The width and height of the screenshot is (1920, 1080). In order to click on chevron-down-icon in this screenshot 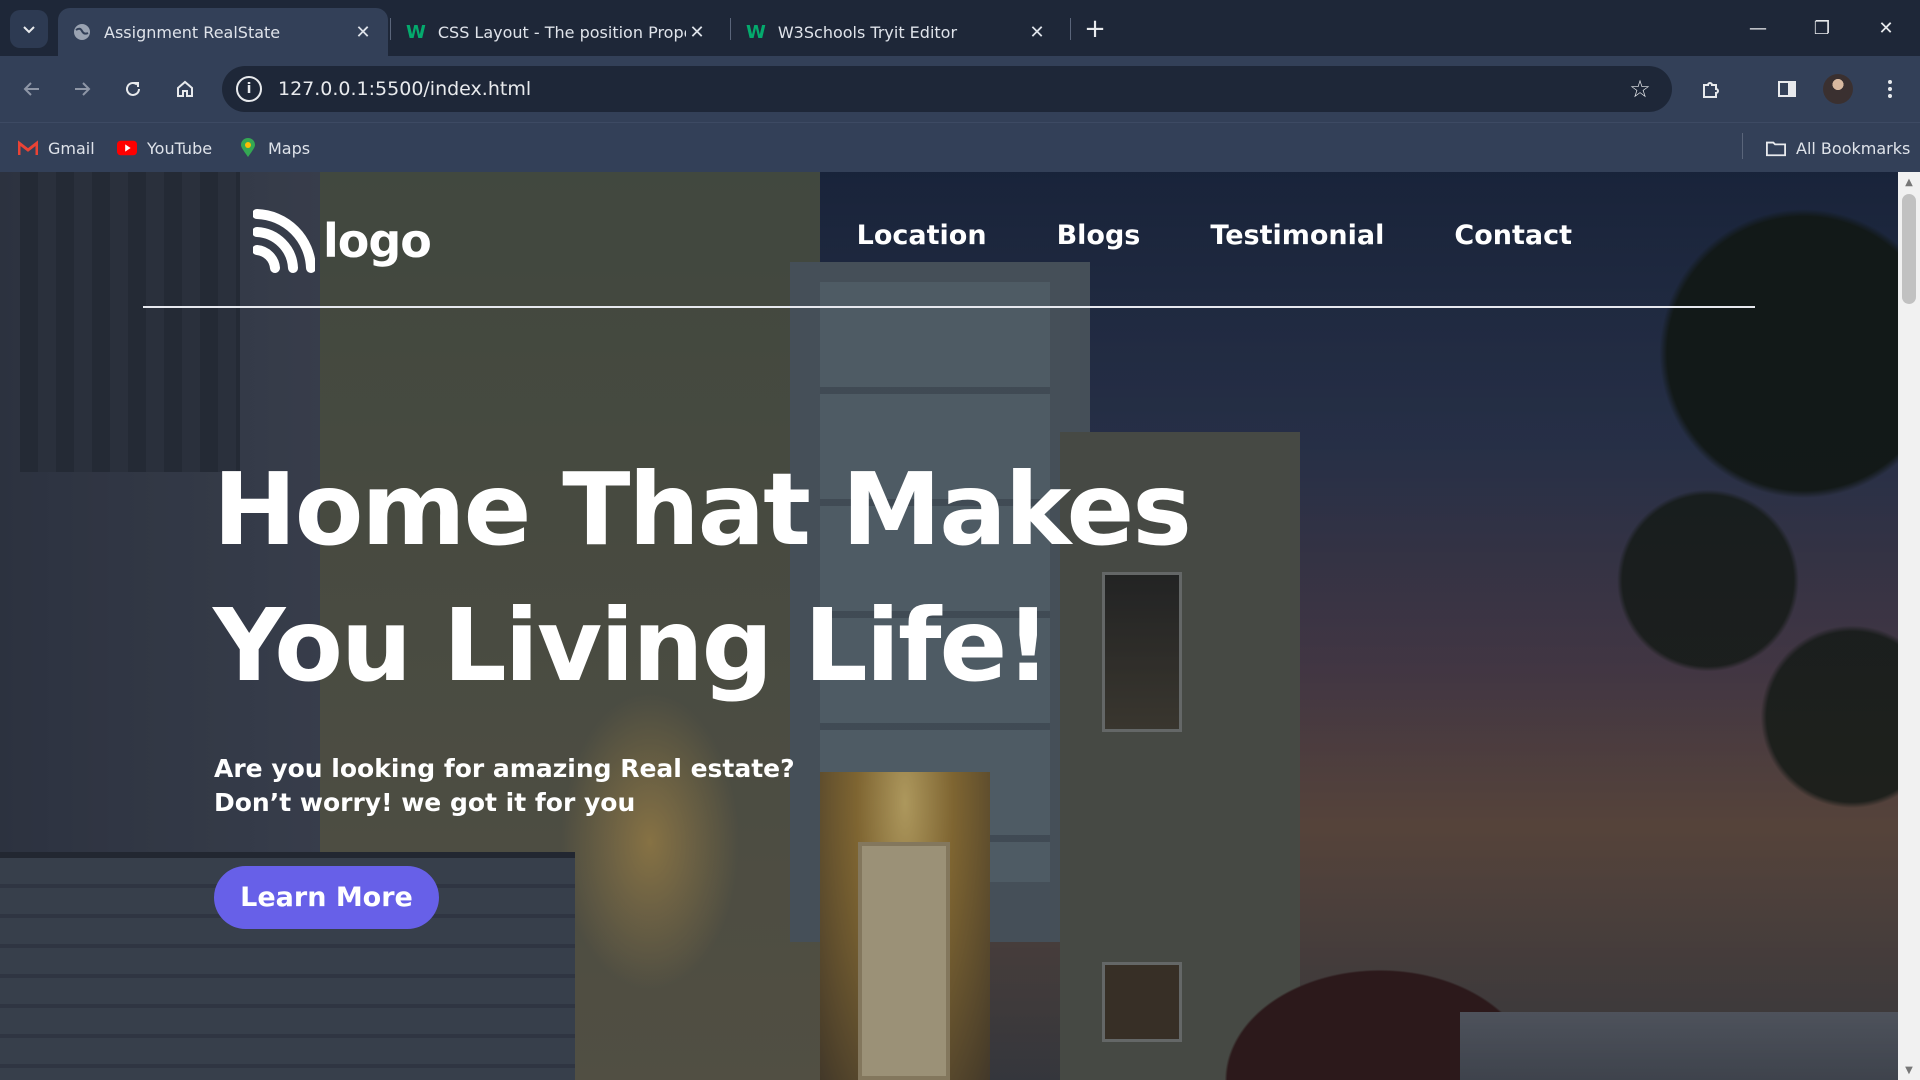, I will do `click(29, 30)`.